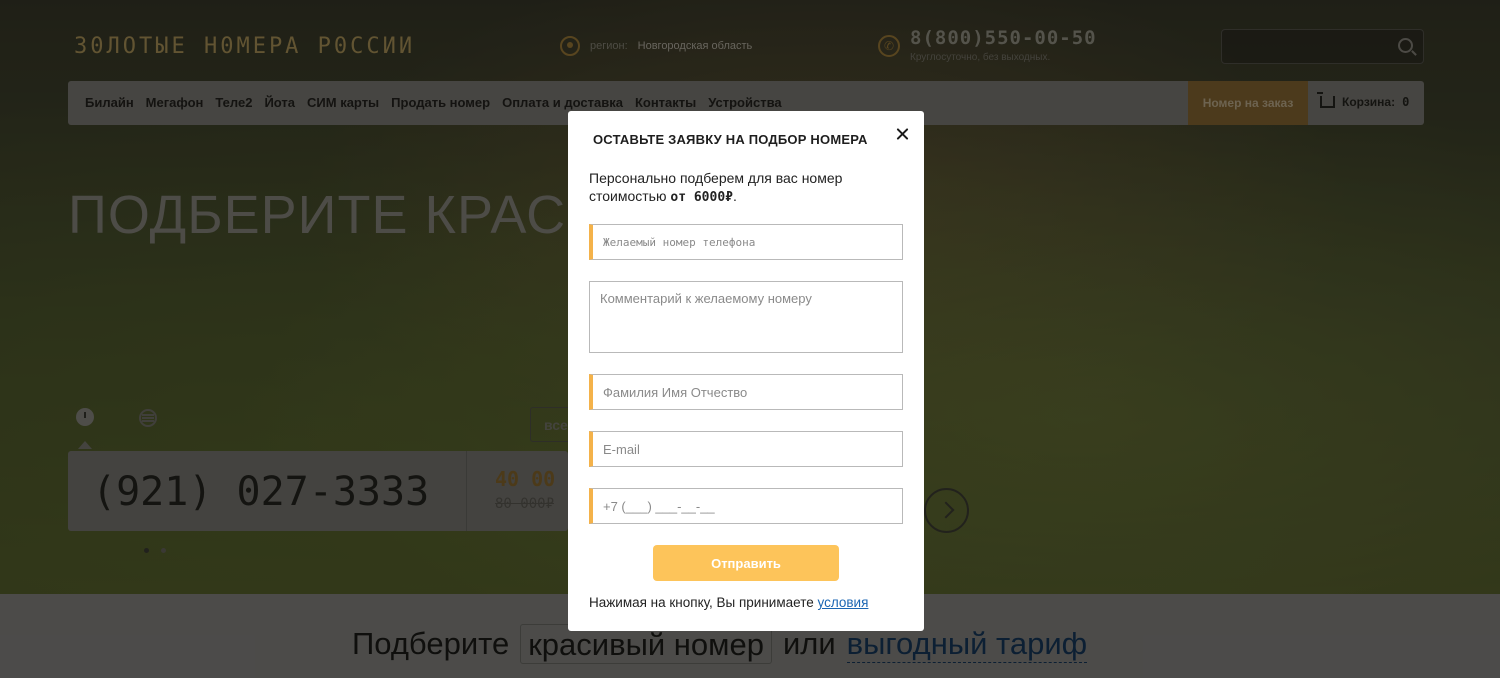 Image resolution: width=1500 pixels, height=678 pixels. I want to click on terms-notice: Нажимая на кнопку, Вы принимаете условия, so click(728, 602).